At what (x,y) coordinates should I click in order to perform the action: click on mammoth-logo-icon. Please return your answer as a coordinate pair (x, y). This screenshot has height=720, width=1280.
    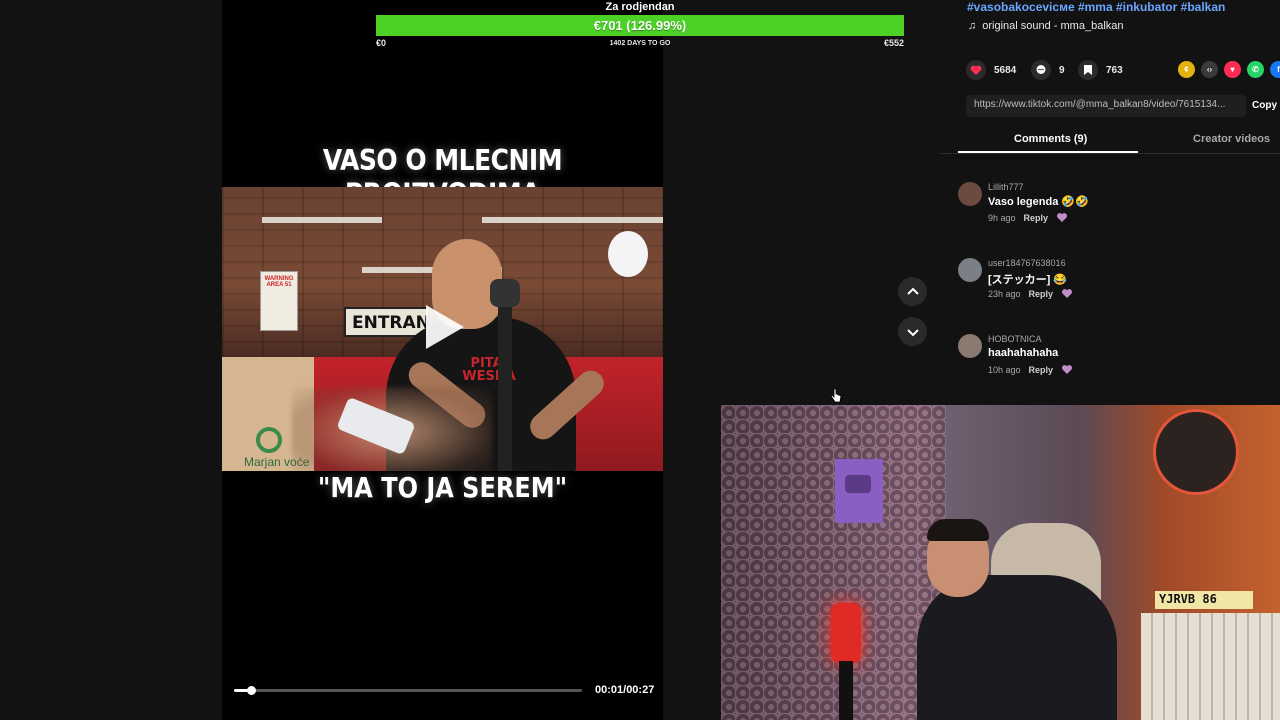
    Looking at the image, I should click on (1196, 452).